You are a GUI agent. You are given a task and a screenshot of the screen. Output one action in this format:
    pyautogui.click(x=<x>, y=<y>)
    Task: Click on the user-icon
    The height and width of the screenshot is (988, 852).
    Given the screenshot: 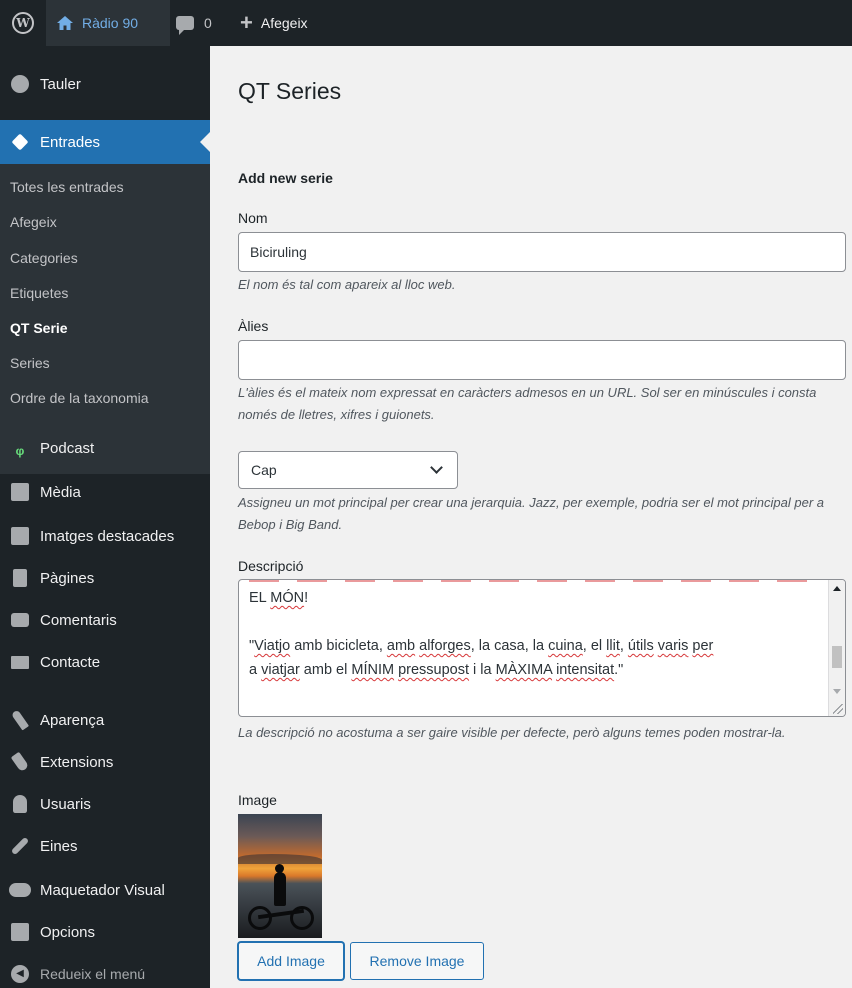 What is the action you would take?
    pyautogui.click(x=20, y=804)
    